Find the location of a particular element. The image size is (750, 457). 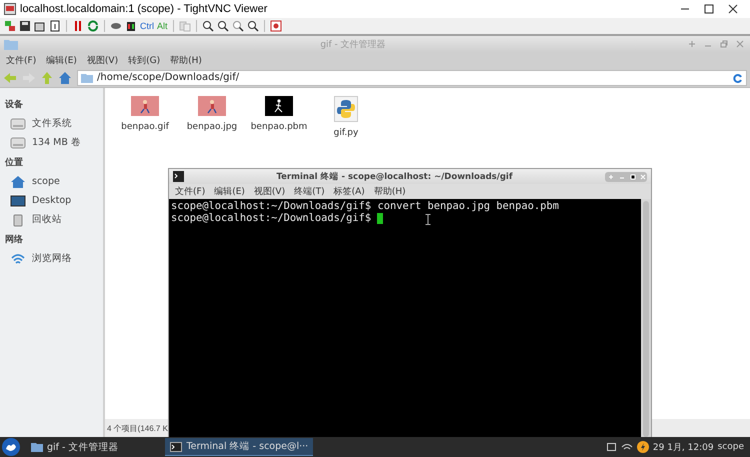

taskbar-button: gif - 文件管理器 is located at coordinates (75, 447).